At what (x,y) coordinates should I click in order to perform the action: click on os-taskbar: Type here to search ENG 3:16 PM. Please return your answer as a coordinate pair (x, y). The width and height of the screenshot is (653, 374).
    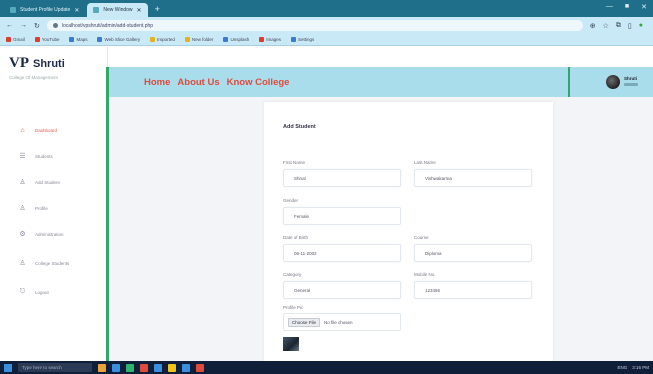
    Looking at the image, I should click on (326, 367).